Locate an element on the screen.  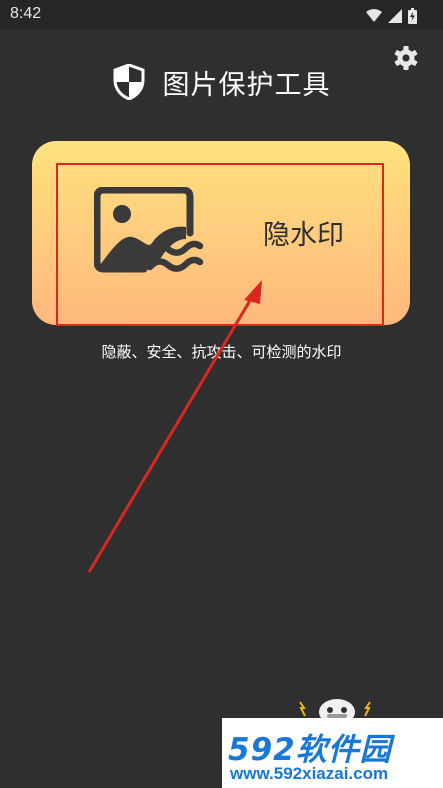
pointer-arrow is located at coordinates (174, 426).